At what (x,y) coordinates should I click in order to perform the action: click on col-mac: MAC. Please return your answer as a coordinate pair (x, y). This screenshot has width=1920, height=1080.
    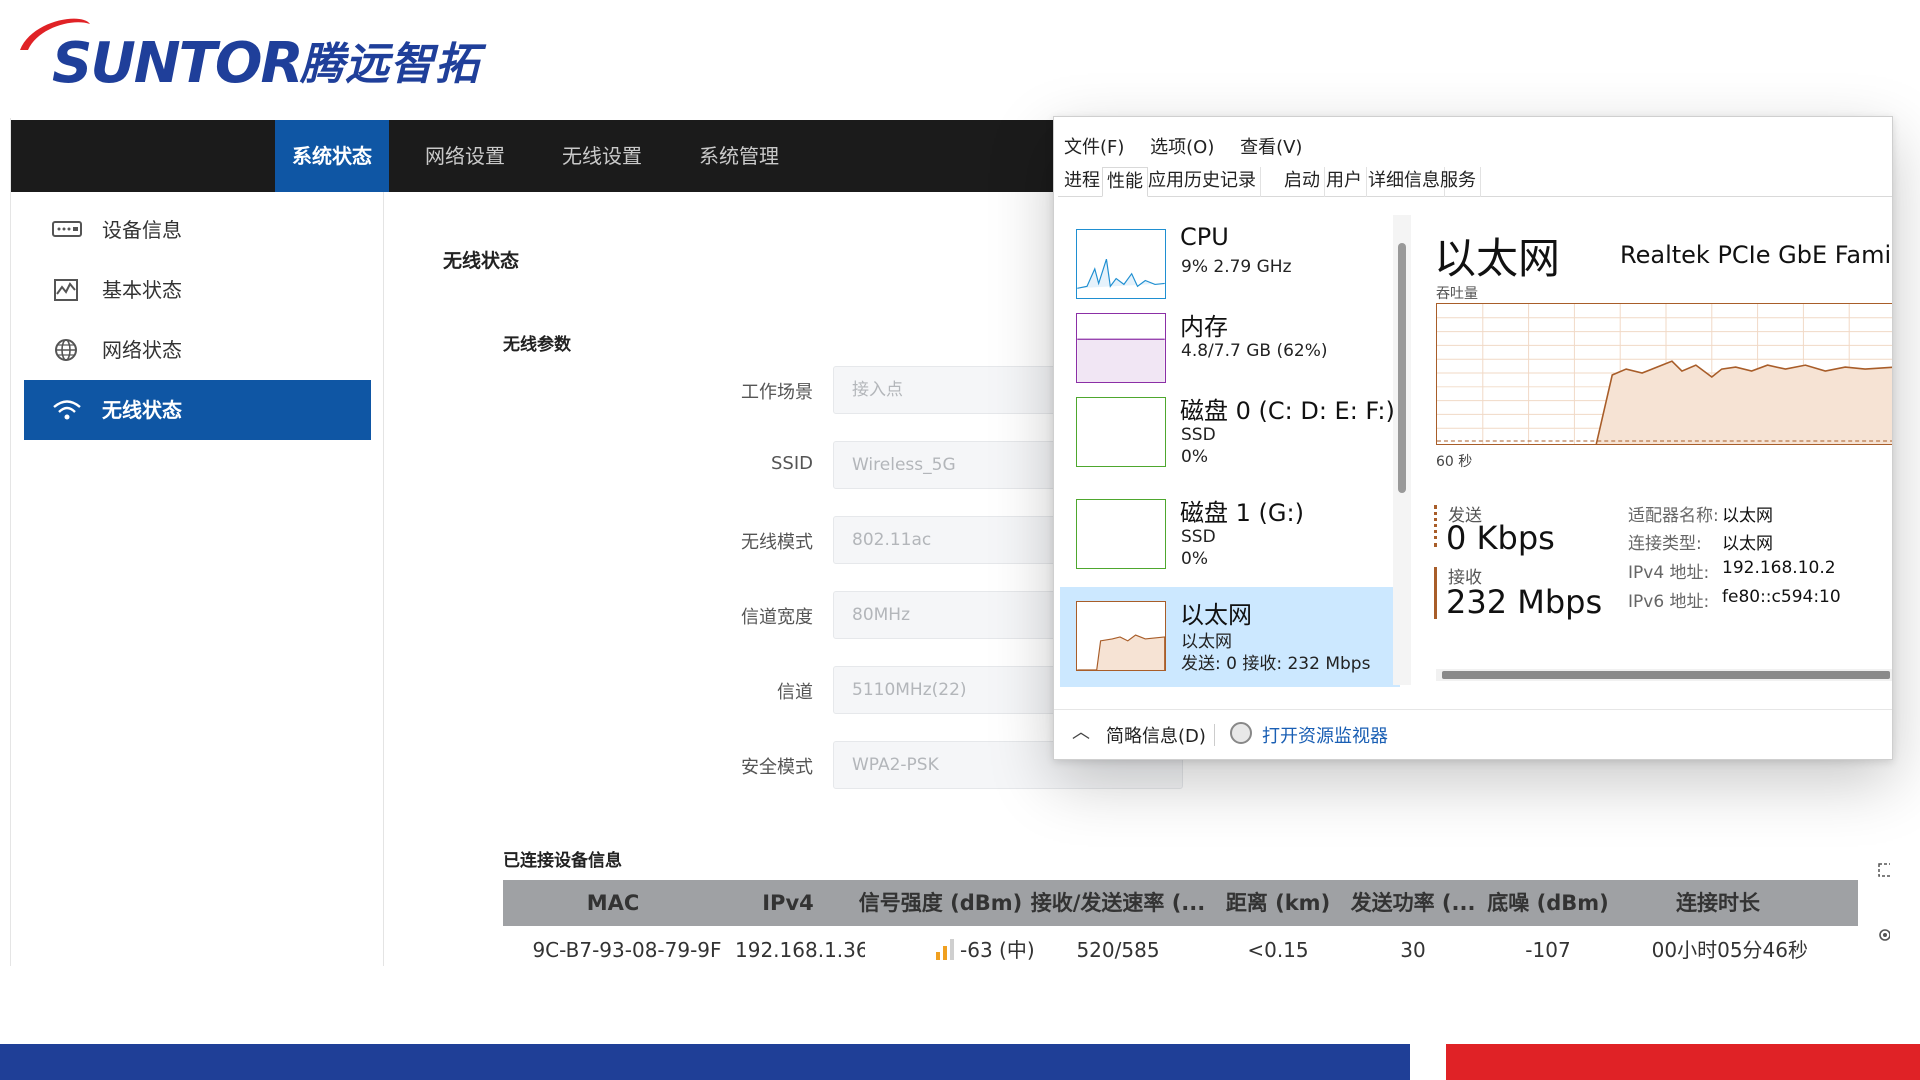
    Looking at the image, I should click on (613, 903).